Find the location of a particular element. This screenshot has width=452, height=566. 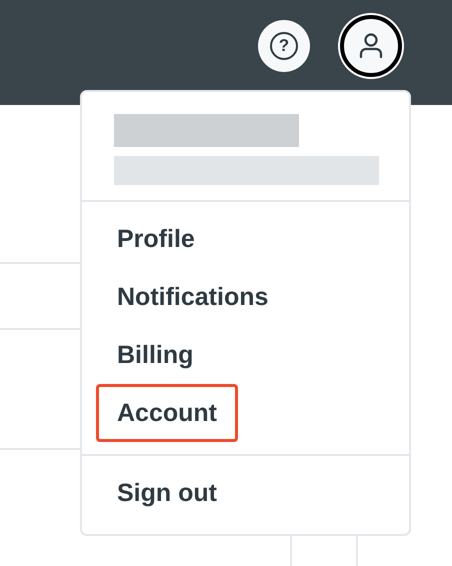

avatar-button is located at coordinates (371, 45).